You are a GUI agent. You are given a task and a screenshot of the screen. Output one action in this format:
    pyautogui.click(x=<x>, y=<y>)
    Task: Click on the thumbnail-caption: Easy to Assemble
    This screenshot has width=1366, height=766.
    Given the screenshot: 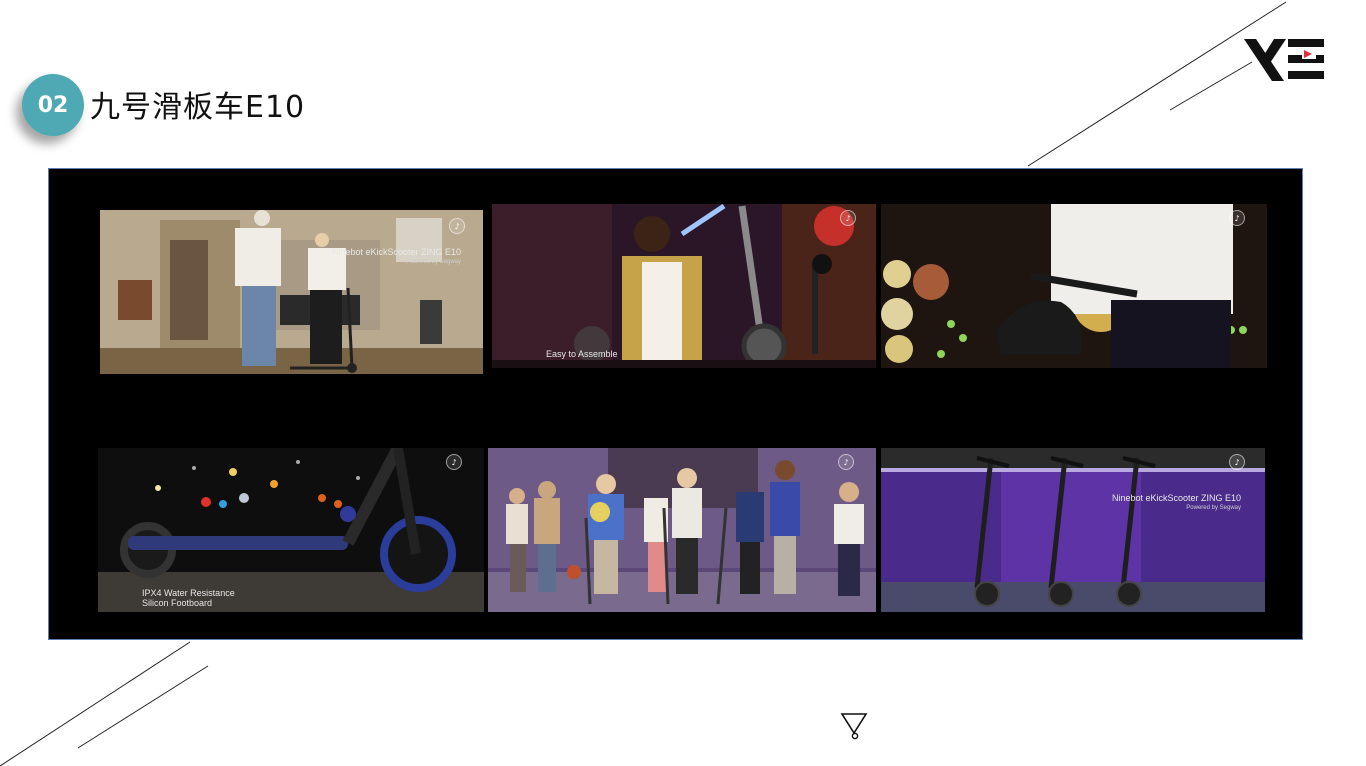 What is the action you would take?
    pyautogui.click(x=582, y=354)
    